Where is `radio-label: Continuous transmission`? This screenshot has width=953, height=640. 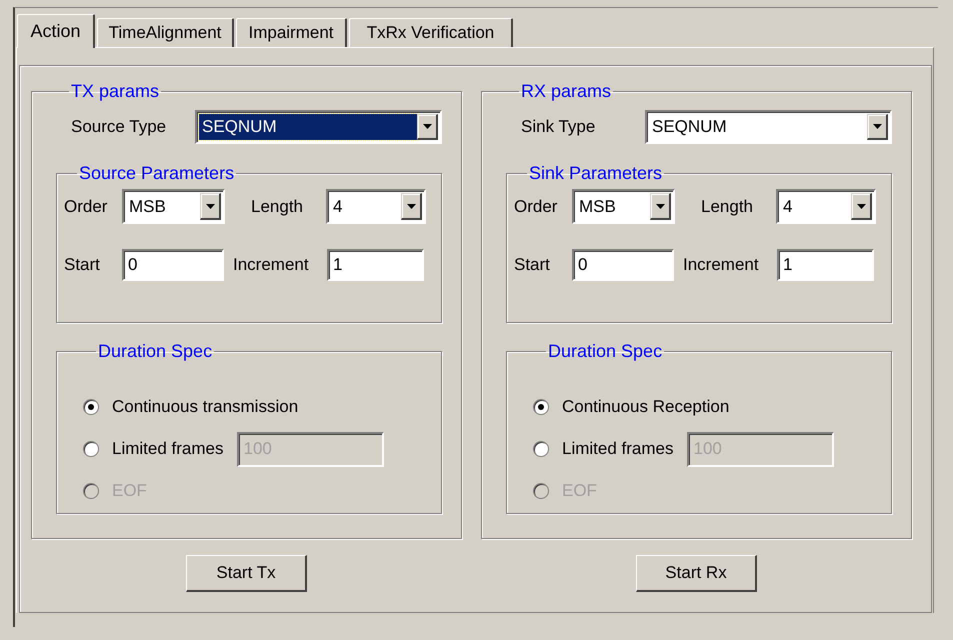
radio-label: Continuous transmission is located at coordinates (205, 407).